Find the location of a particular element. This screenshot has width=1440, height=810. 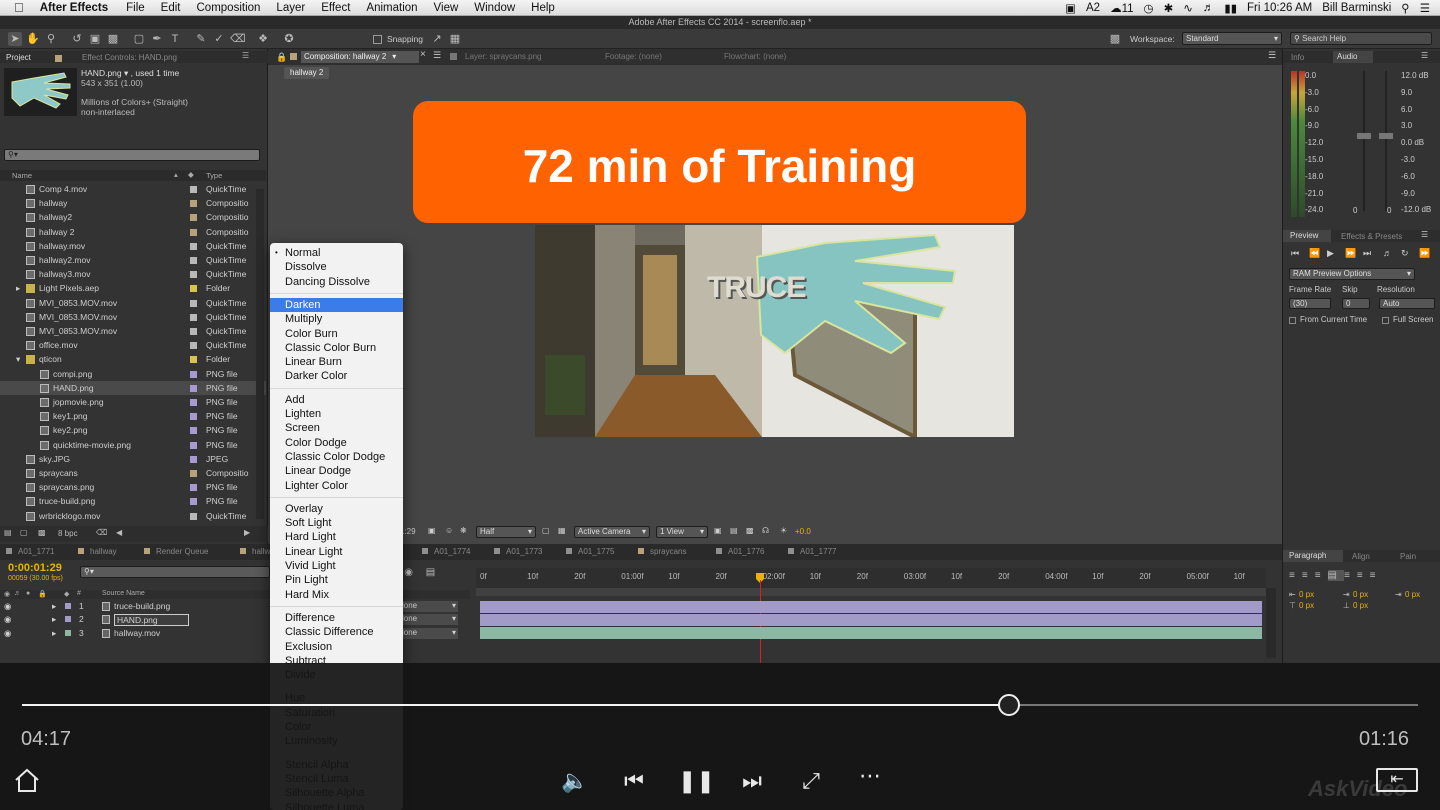

blend-mode-pin-light: Pin Light is located at coordinates (336, 580).